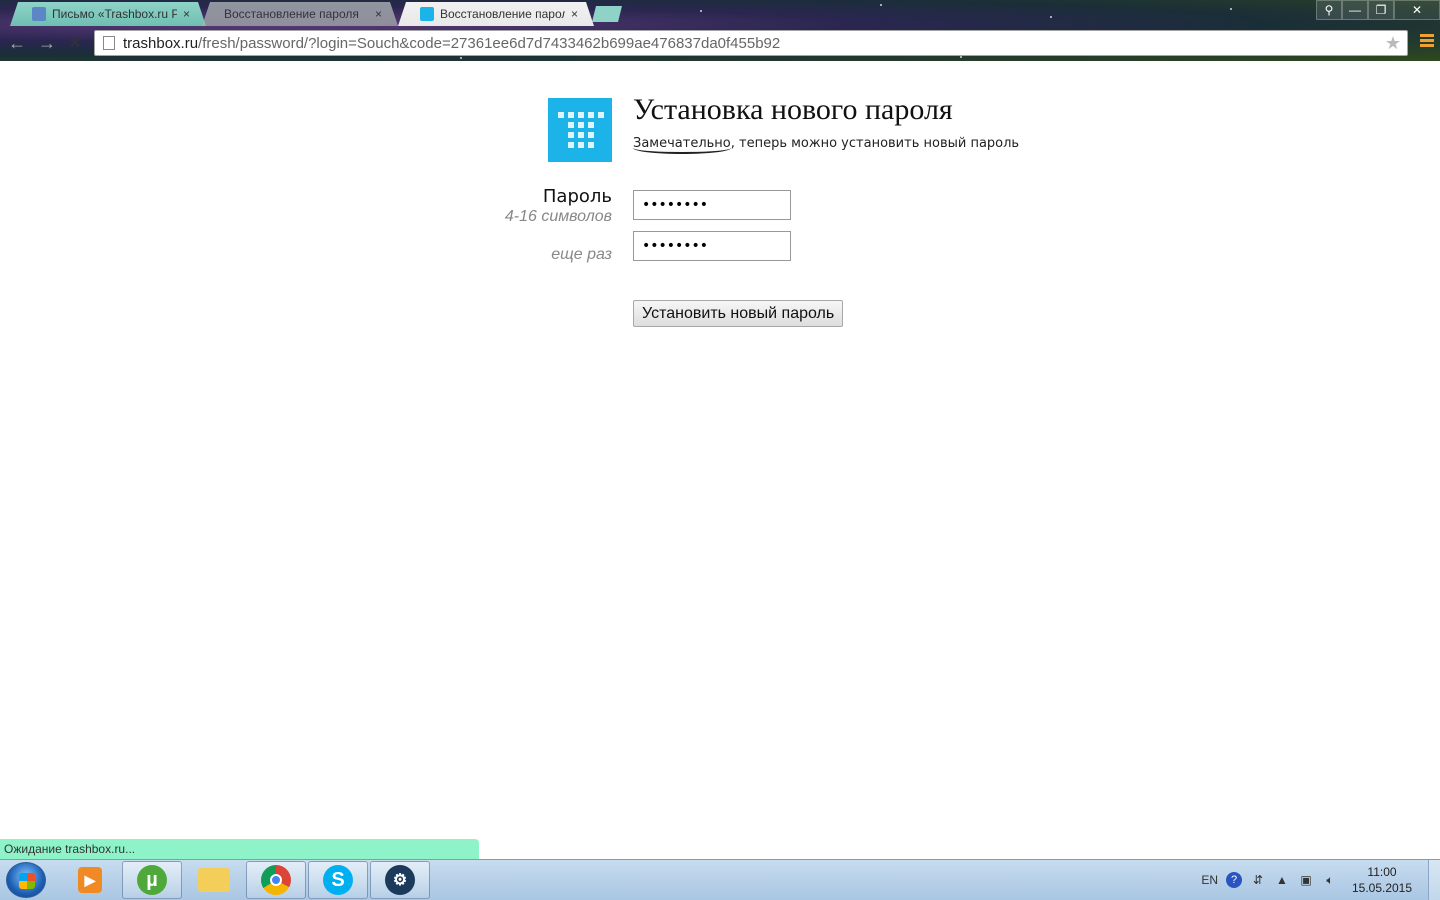  I want to click on forward-icon: →, so click(47, 43).